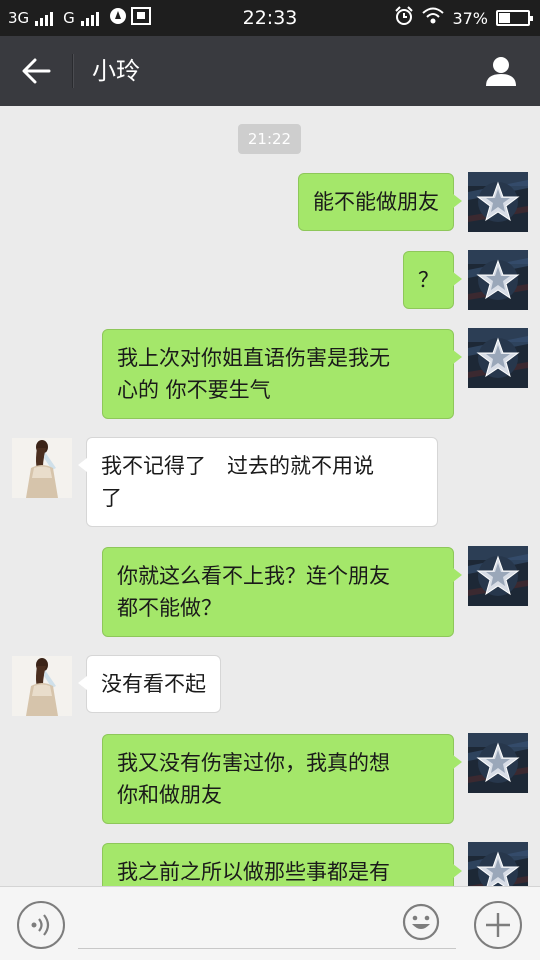 Image resolution: width=540 pixels, height=960 pixels. I want to click on outgoing-message: 能不能做朋友, so click(380, 202).